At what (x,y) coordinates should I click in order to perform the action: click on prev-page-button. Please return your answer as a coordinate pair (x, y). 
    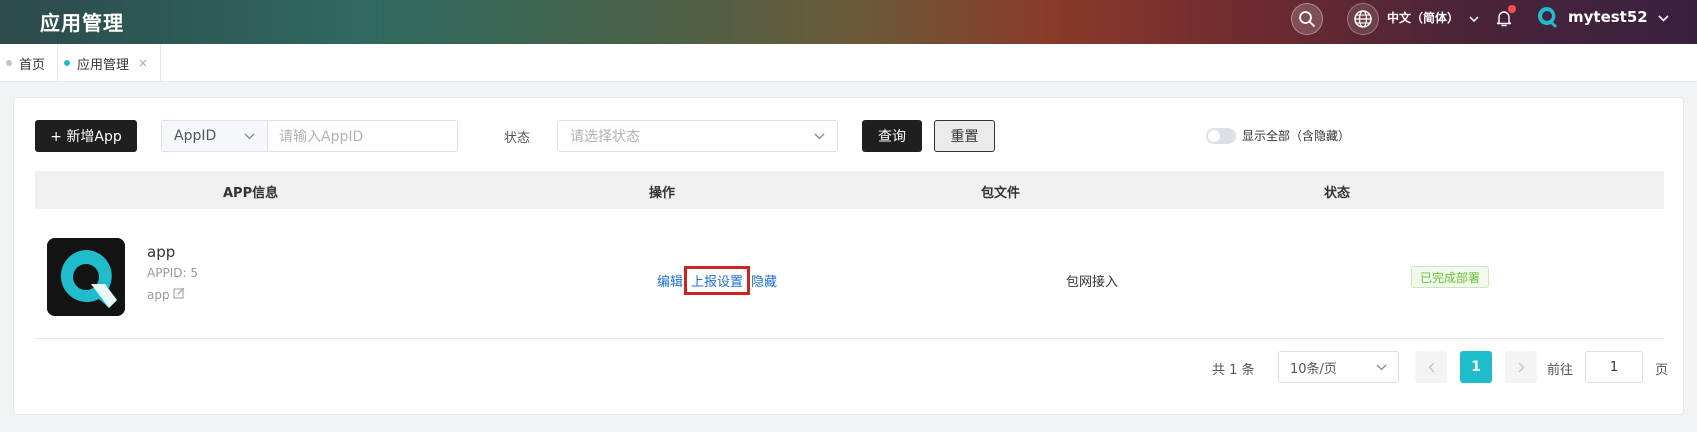
    Looking at the image, I should click on (1431, 367).